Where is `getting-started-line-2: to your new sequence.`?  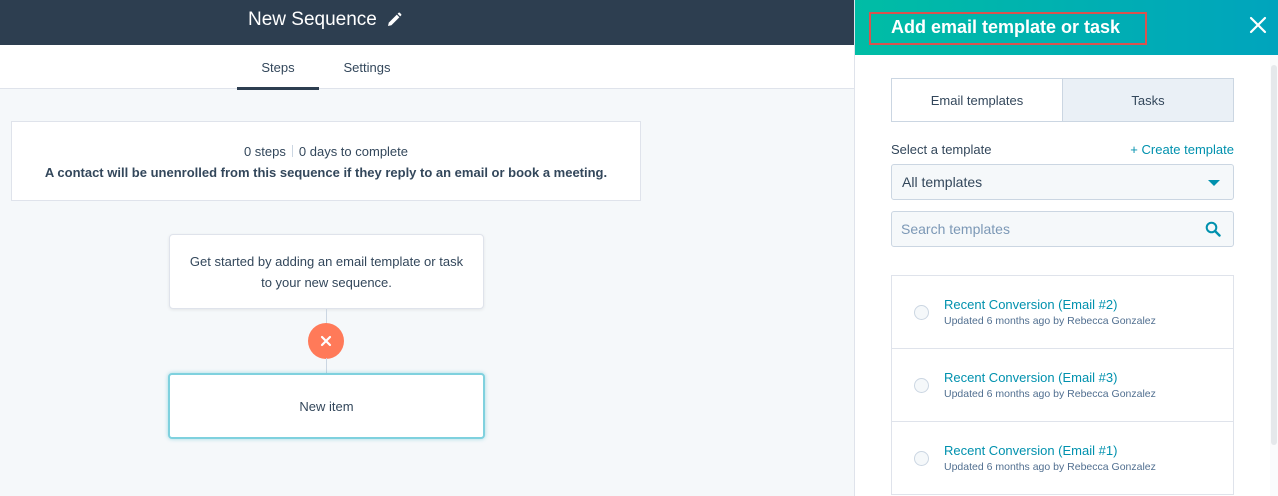
getting-started-line-2: to your new sequence. is located at coordinates (326, 282).